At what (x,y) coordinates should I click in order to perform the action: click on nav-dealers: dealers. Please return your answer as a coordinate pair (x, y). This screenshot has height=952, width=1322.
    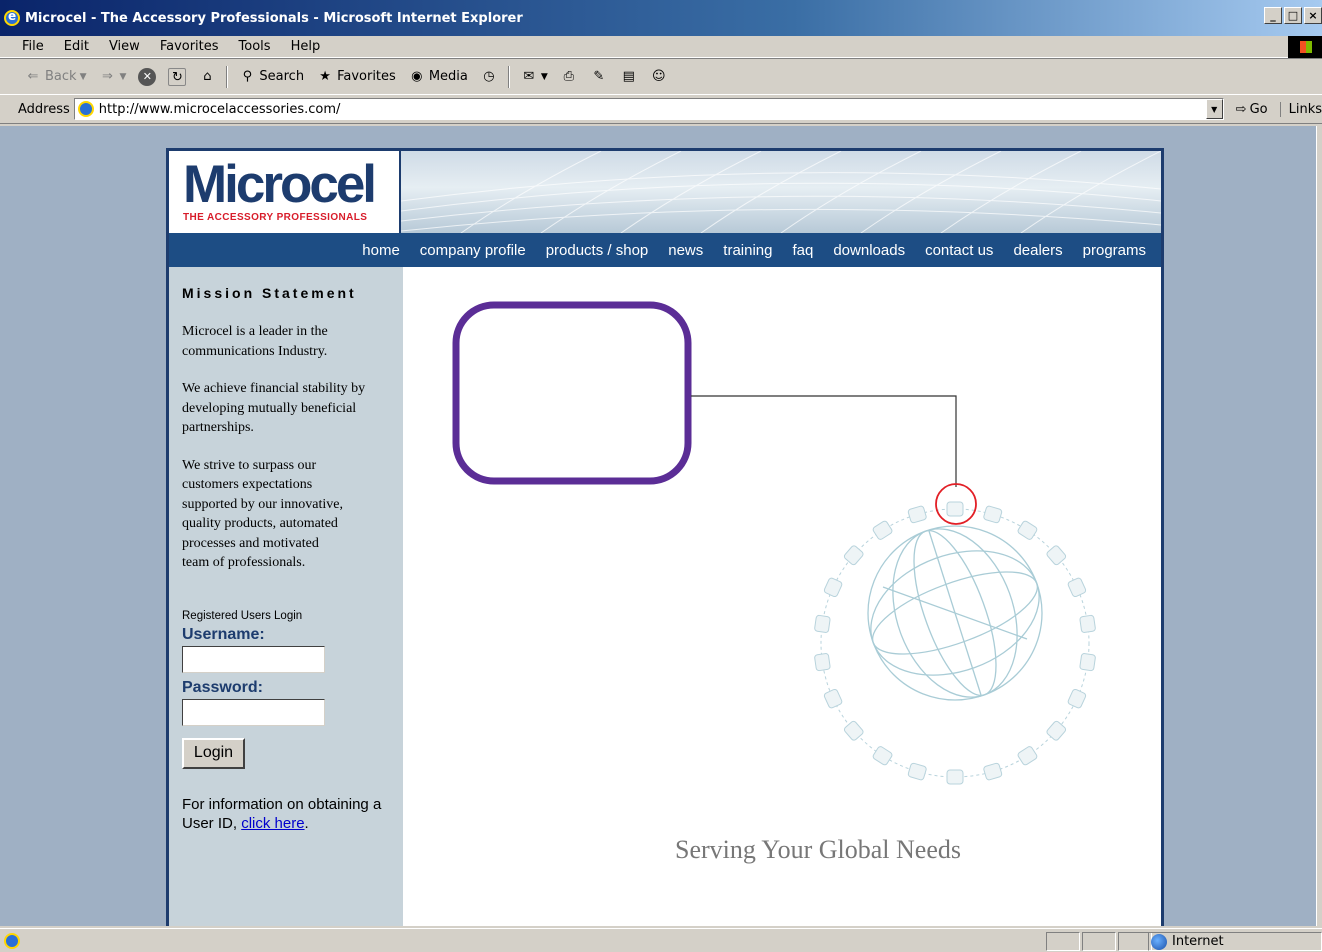
    Looking at the image, I should click on (1037, 250).